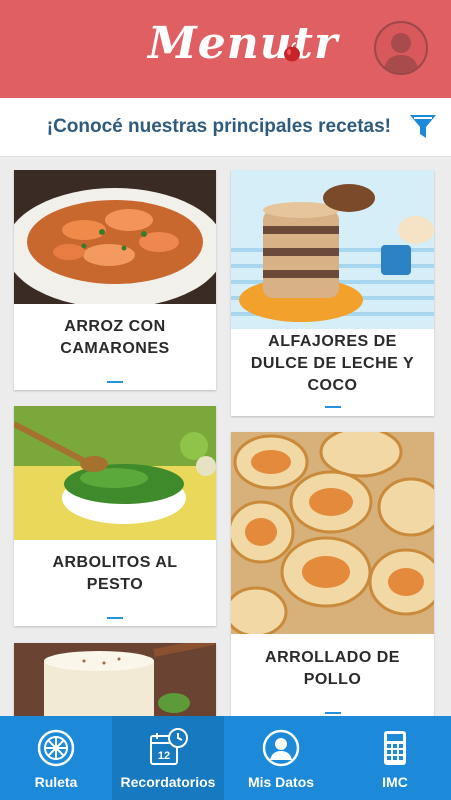  What do you see at coordinates (292, 52) in the screenshot?
I see `apple-icon` at bounding box center [292, 52].